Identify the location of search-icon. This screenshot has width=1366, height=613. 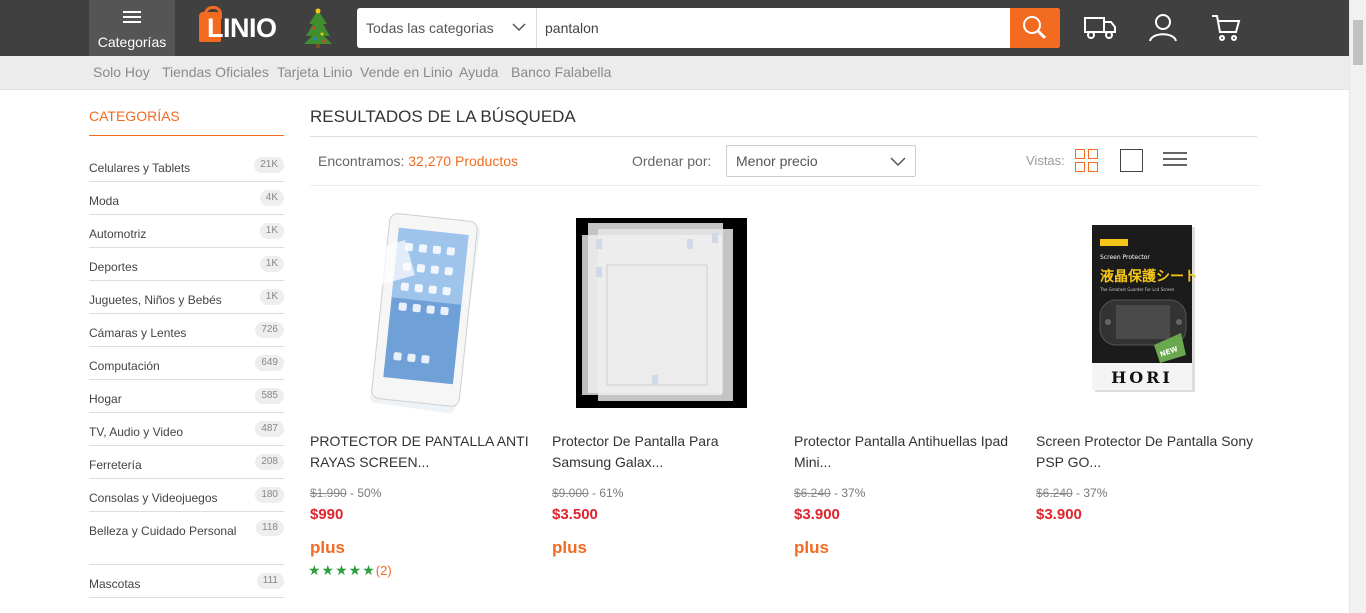
(1035, 28).